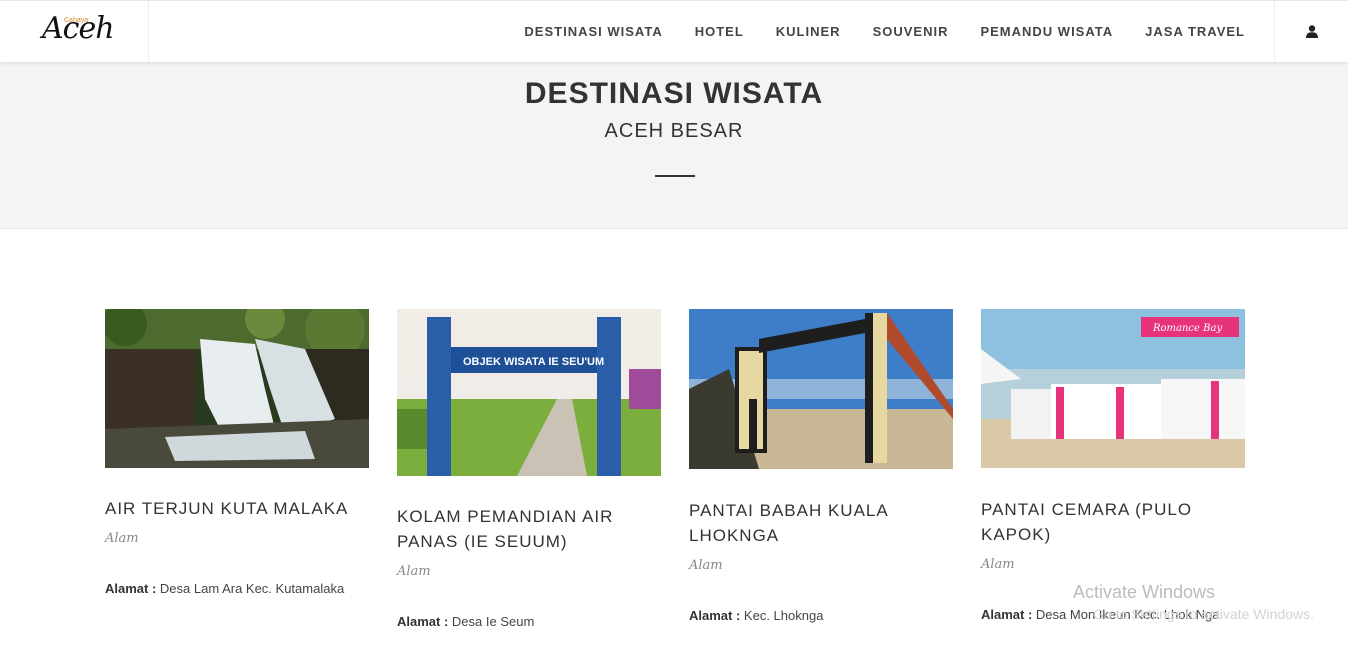 The width and height of the screenshot is (1348, 658). I want to click on page-subtitle: ACEH BESAR, so click(674, 131).